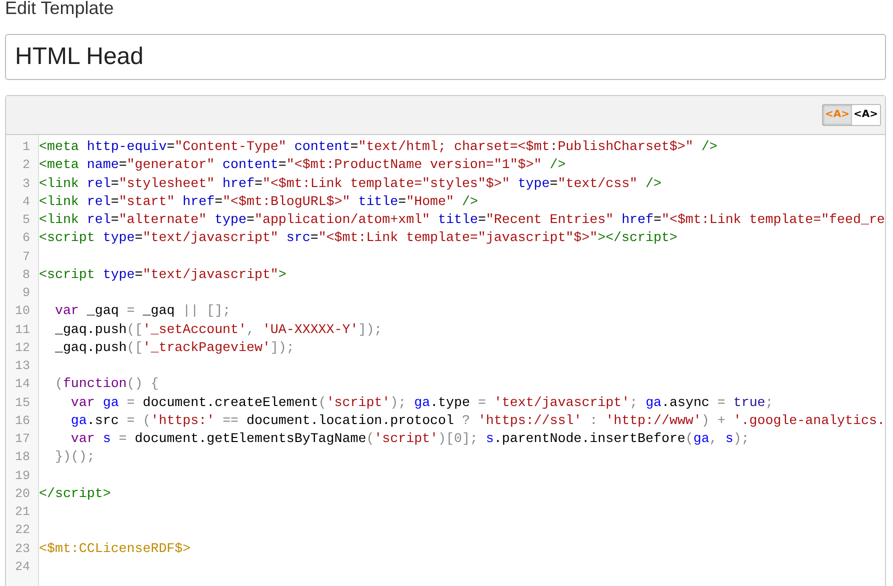 This screenshot has height=586, width=893. I want to click on line-number: 17, so click(22, 439).